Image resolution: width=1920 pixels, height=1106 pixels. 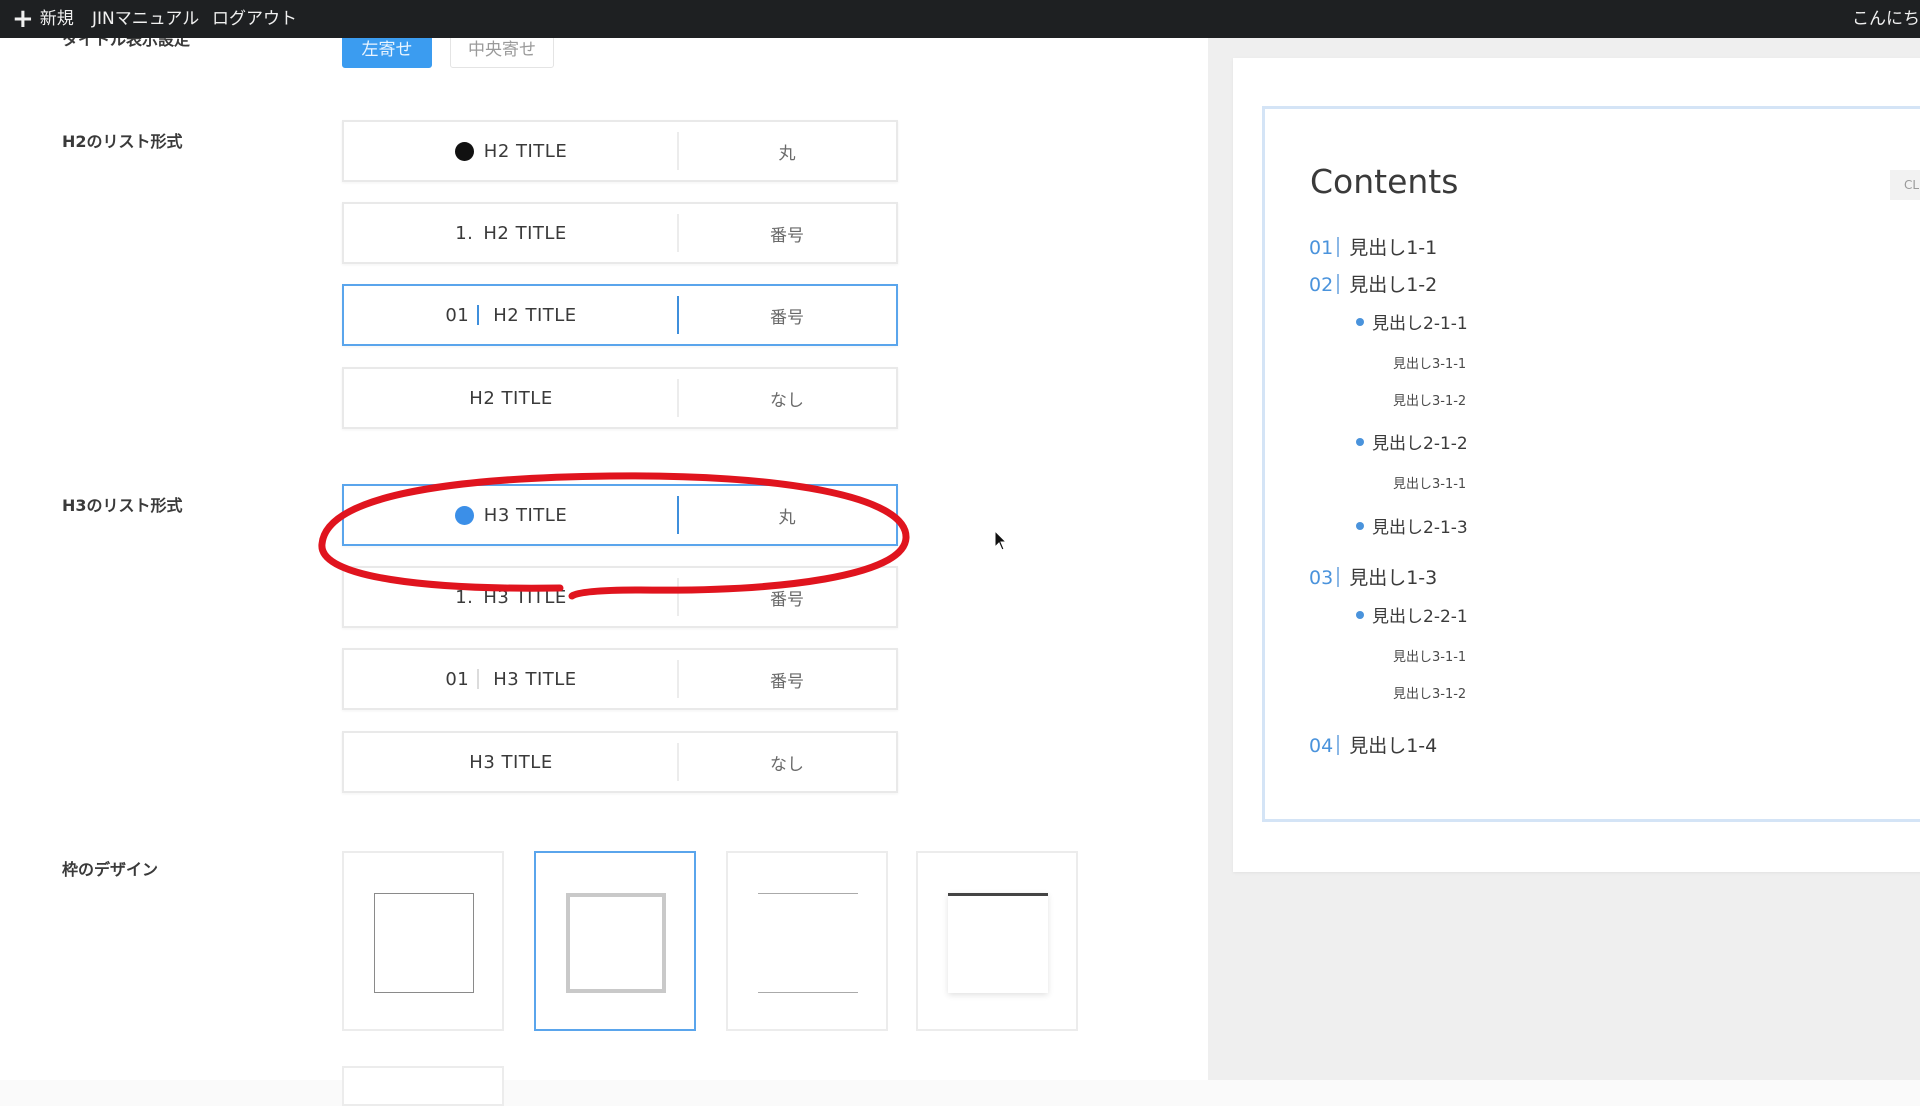 I want to click on toc-text: 見出し2-1-1, so click(x=1420, y=324).